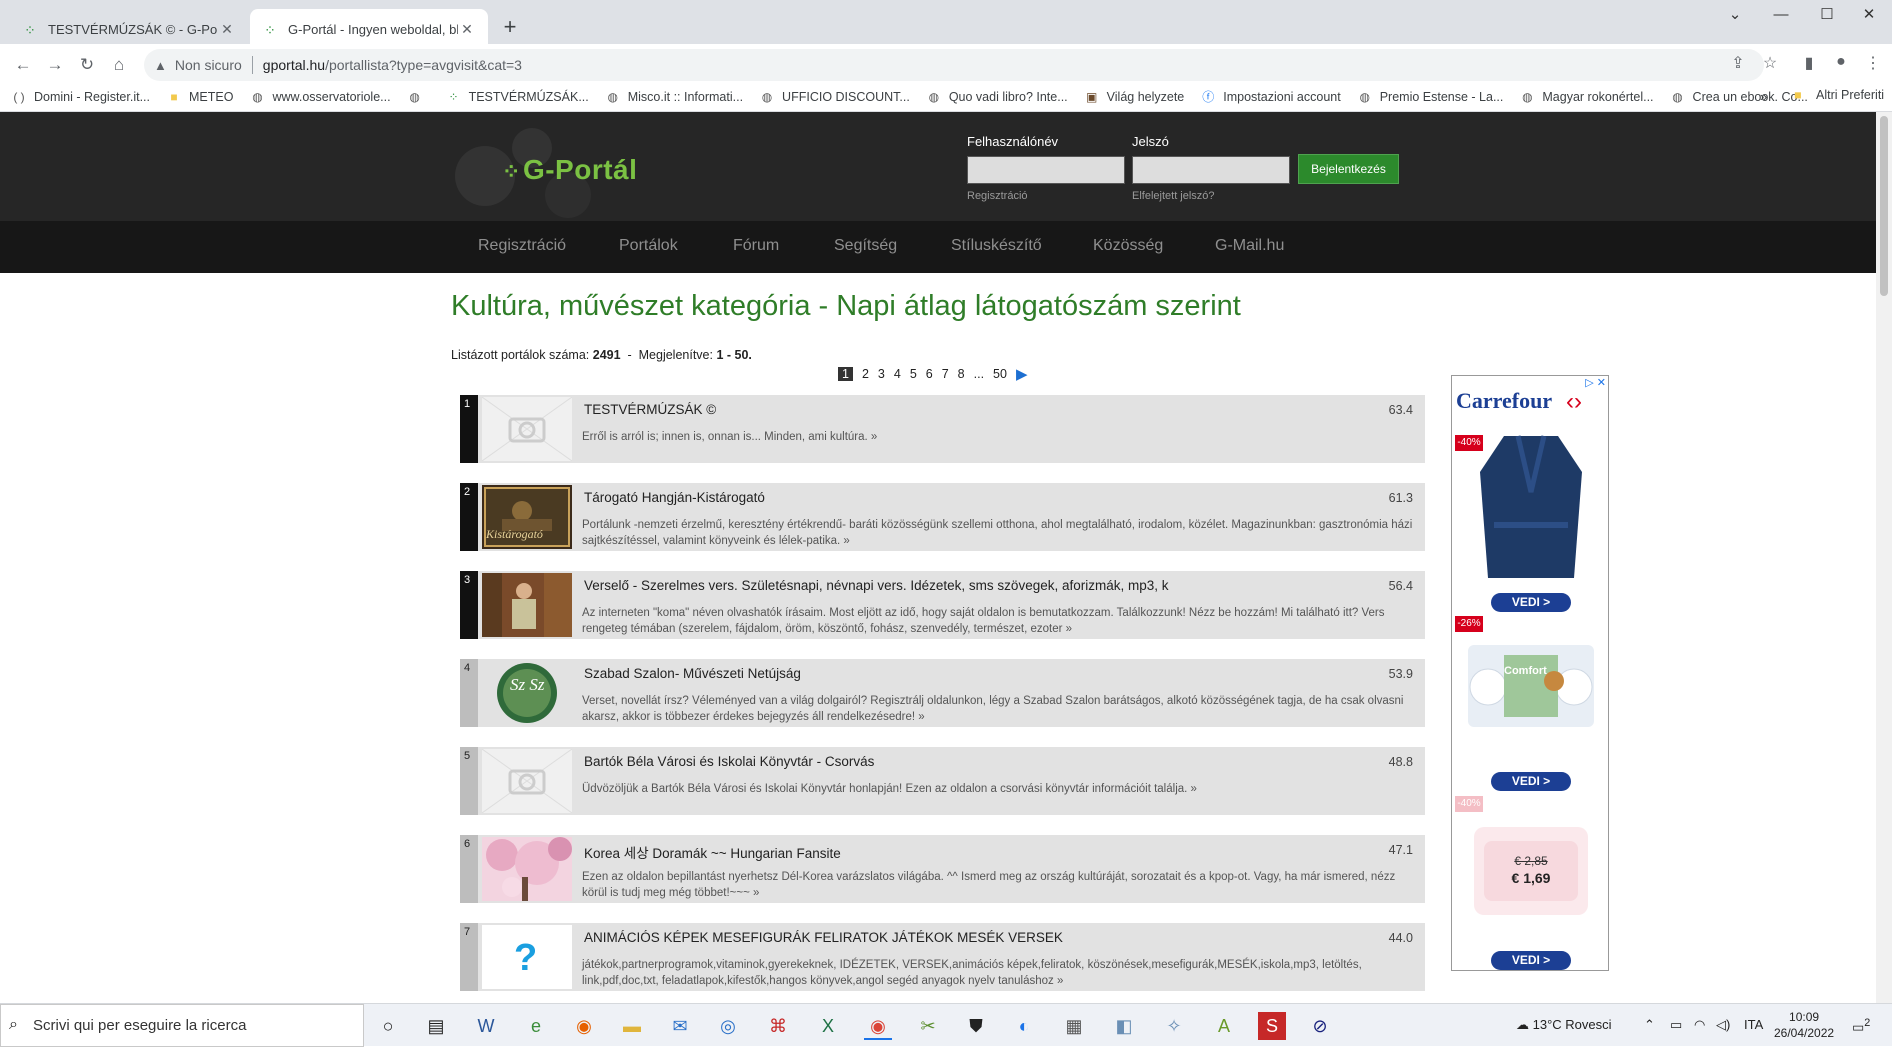  What do you see at coordinates (527, 517) in the screenshot?
I see `portal-thumbnail: Kistárogató` at bounding box center [527, 517].